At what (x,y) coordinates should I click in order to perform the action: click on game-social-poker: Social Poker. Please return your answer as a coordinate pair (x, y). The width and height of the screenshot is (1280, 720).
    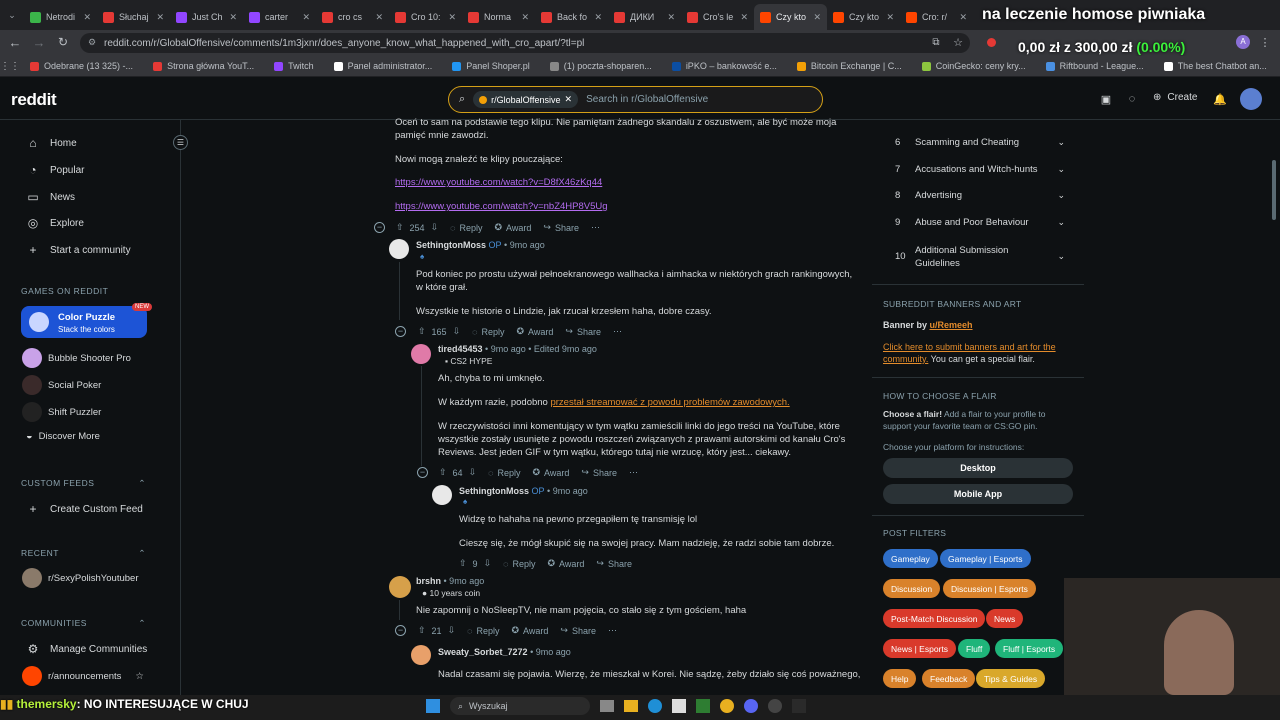
    Looking at the image, I should click on (61, 385).